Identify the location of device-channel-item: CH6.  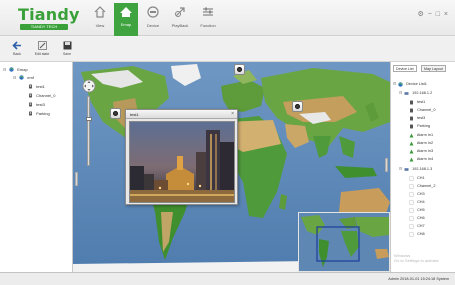
(417, 218).